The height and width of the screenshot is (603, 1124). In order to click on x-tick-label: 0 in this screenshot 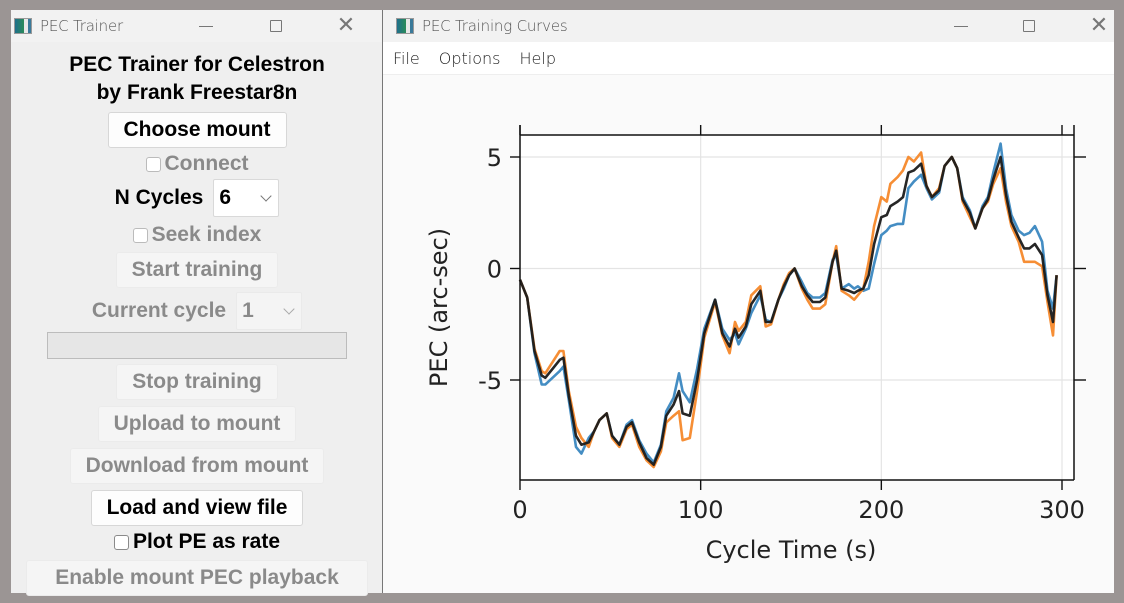, I will do `click(519, 510)`.